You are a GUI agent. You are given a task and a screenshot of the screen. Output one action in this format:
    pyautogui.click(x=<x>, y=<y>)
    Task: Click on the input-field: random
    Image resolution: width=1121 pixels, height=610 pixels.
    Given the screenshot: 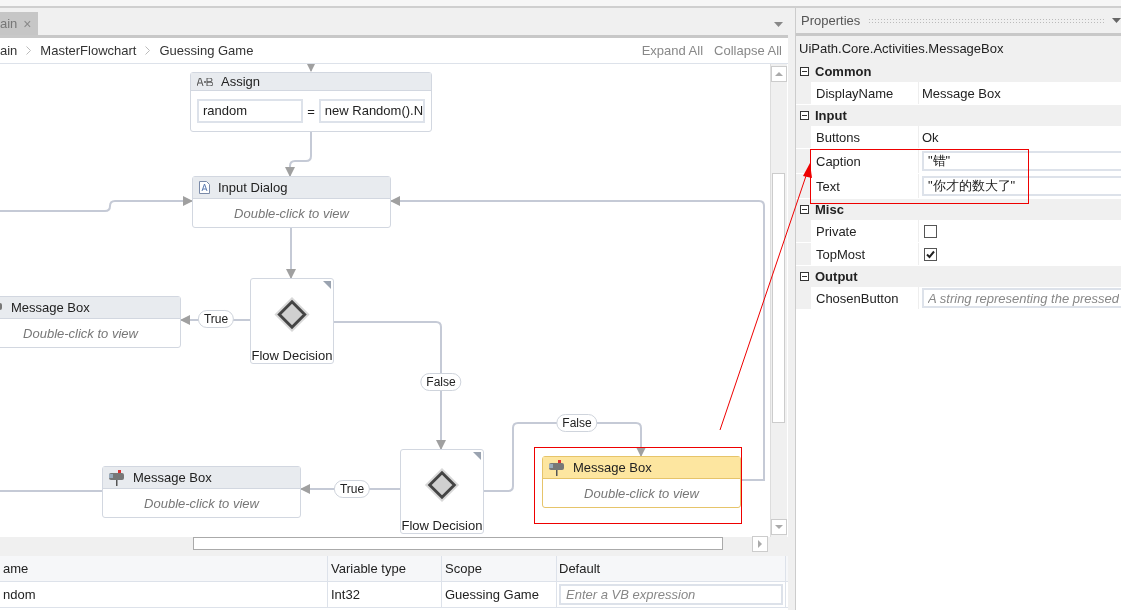 What is the action you would take?
    pyautogui.click(x=250, y=111)
    